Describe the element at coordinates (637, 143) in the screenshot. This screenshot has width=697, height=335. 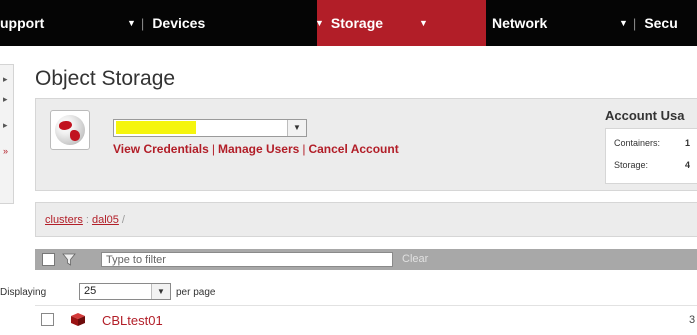
I see `usage-label: Containers:` at that location.